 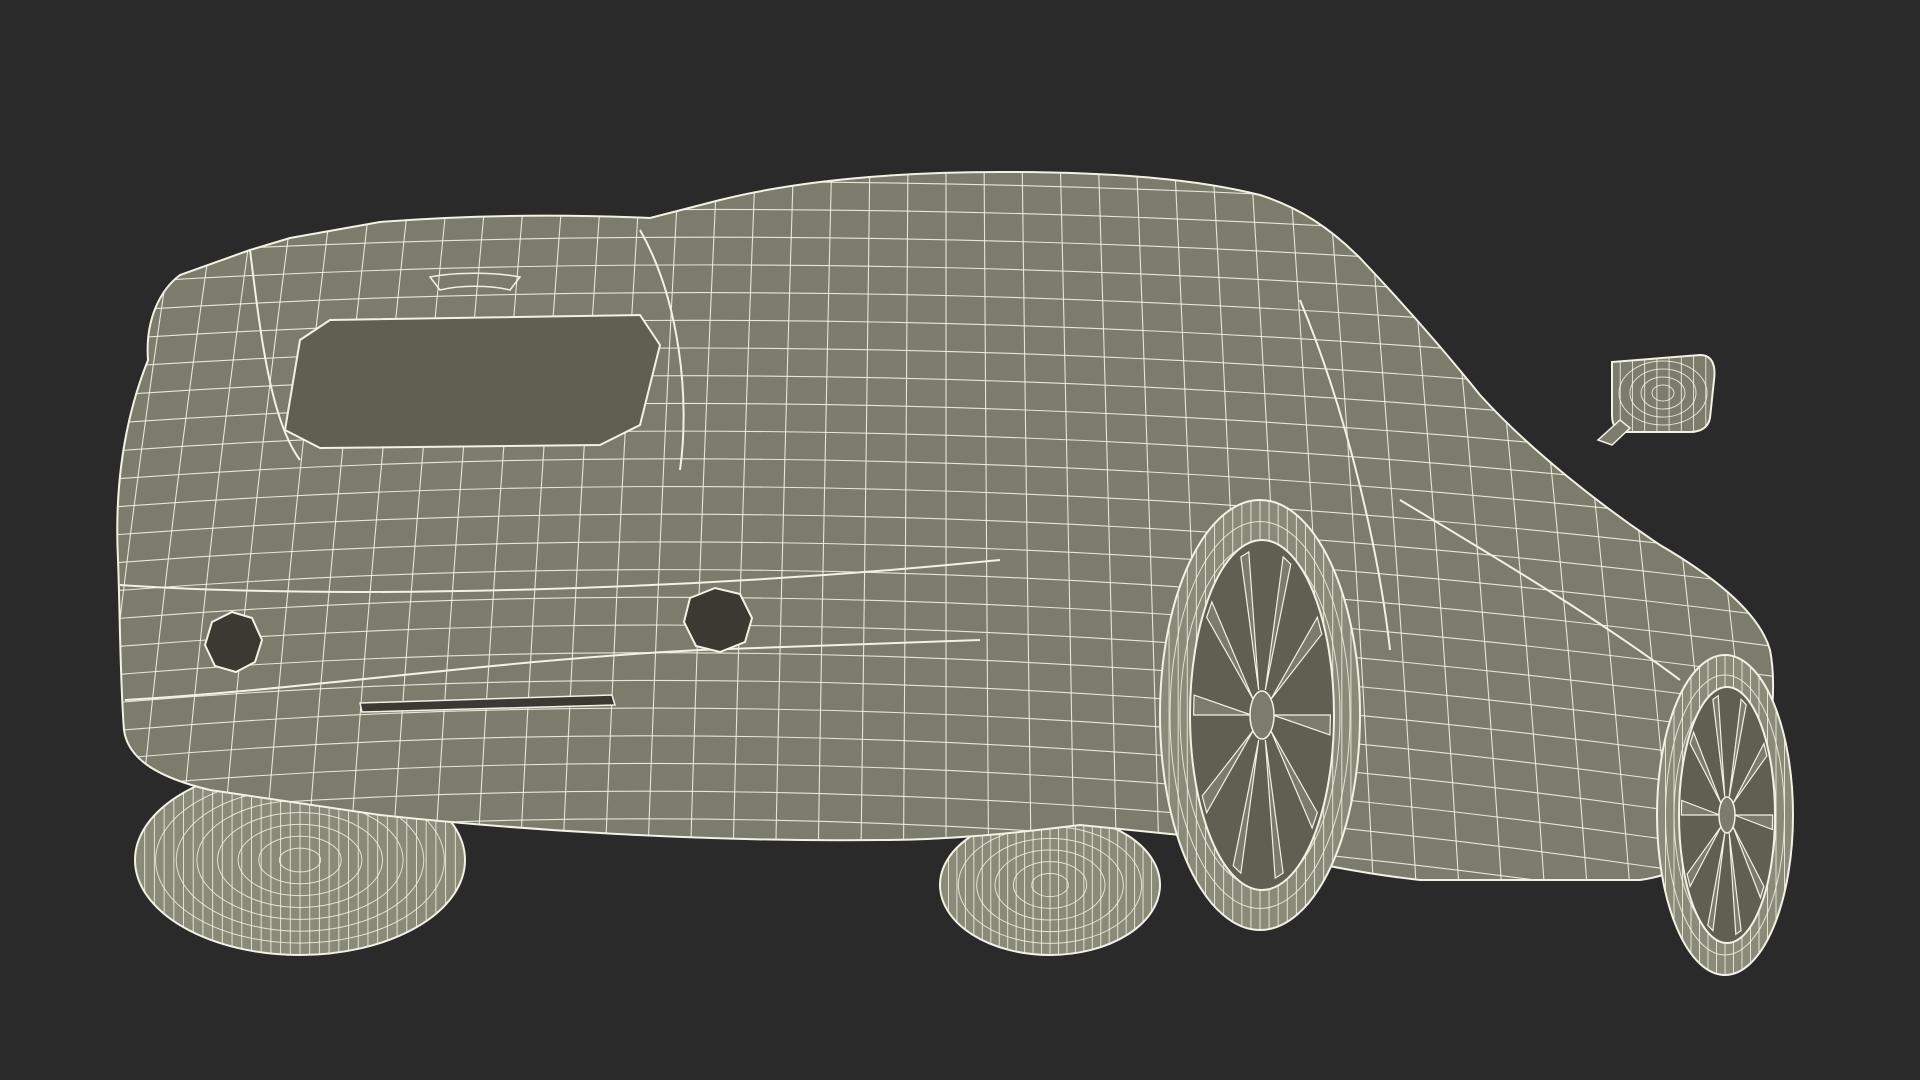 I want to click on exhaust-right, so click(x=718, y=620).